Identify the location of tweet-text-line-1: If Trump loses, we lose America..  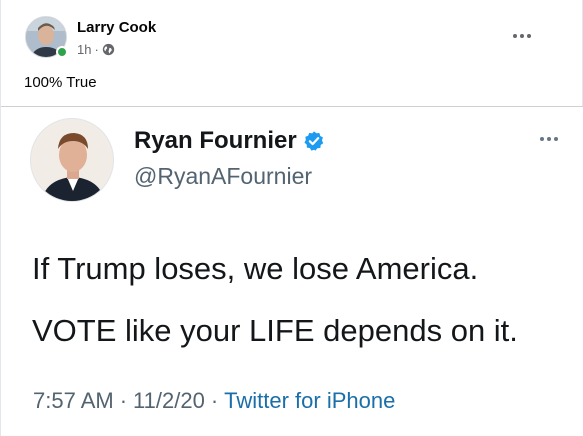
(255, 268).